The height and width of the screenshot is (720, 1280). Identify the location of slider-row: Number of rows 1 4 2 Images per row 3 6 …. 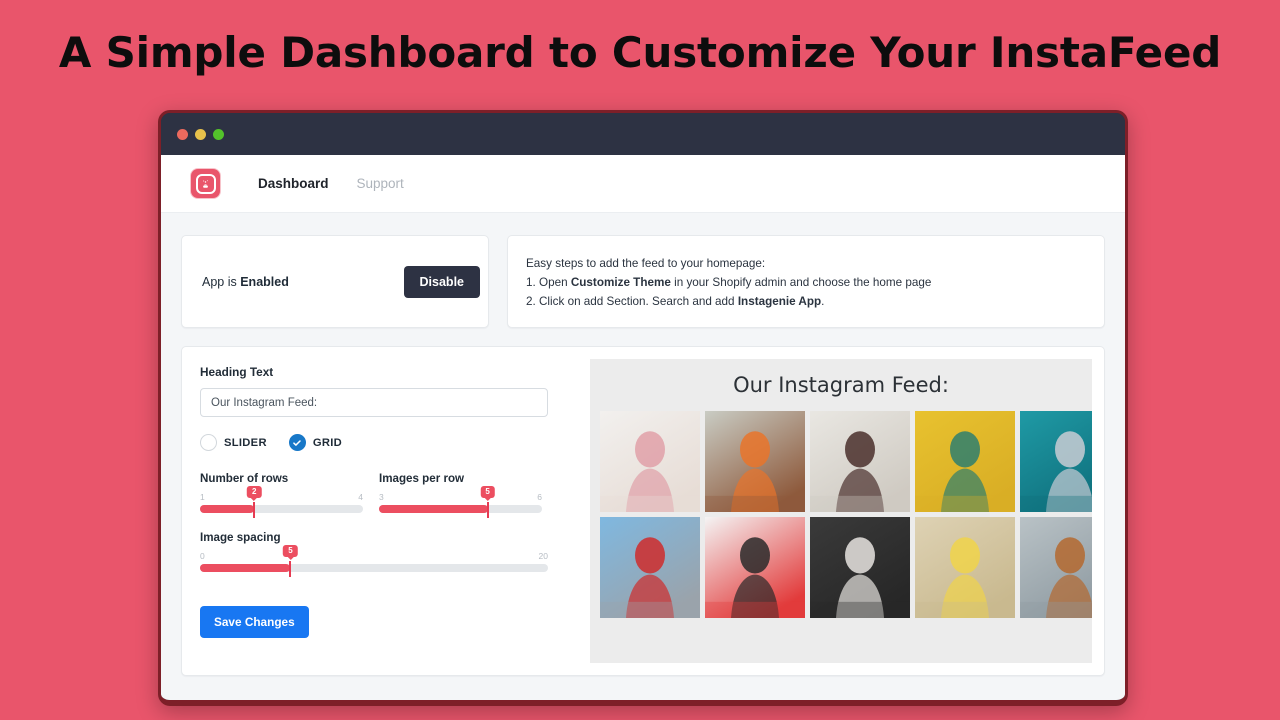
(371, 495).